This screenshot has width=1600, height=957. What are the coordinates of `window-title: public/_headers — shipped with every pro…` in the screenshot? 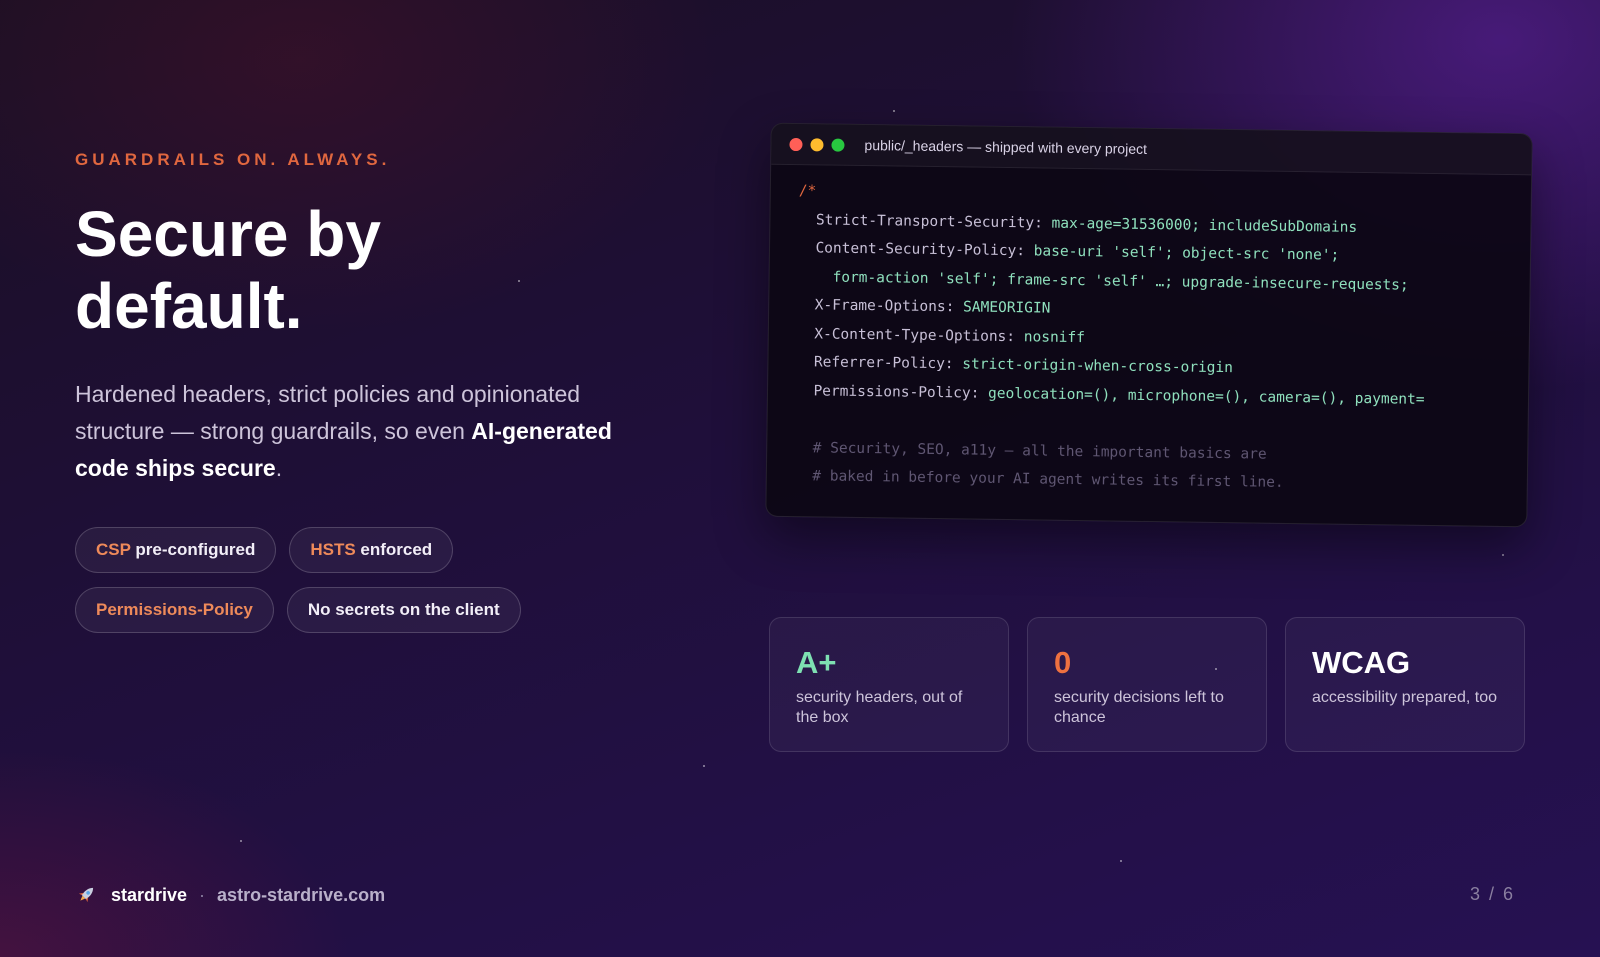 It's located at (1006, 147).